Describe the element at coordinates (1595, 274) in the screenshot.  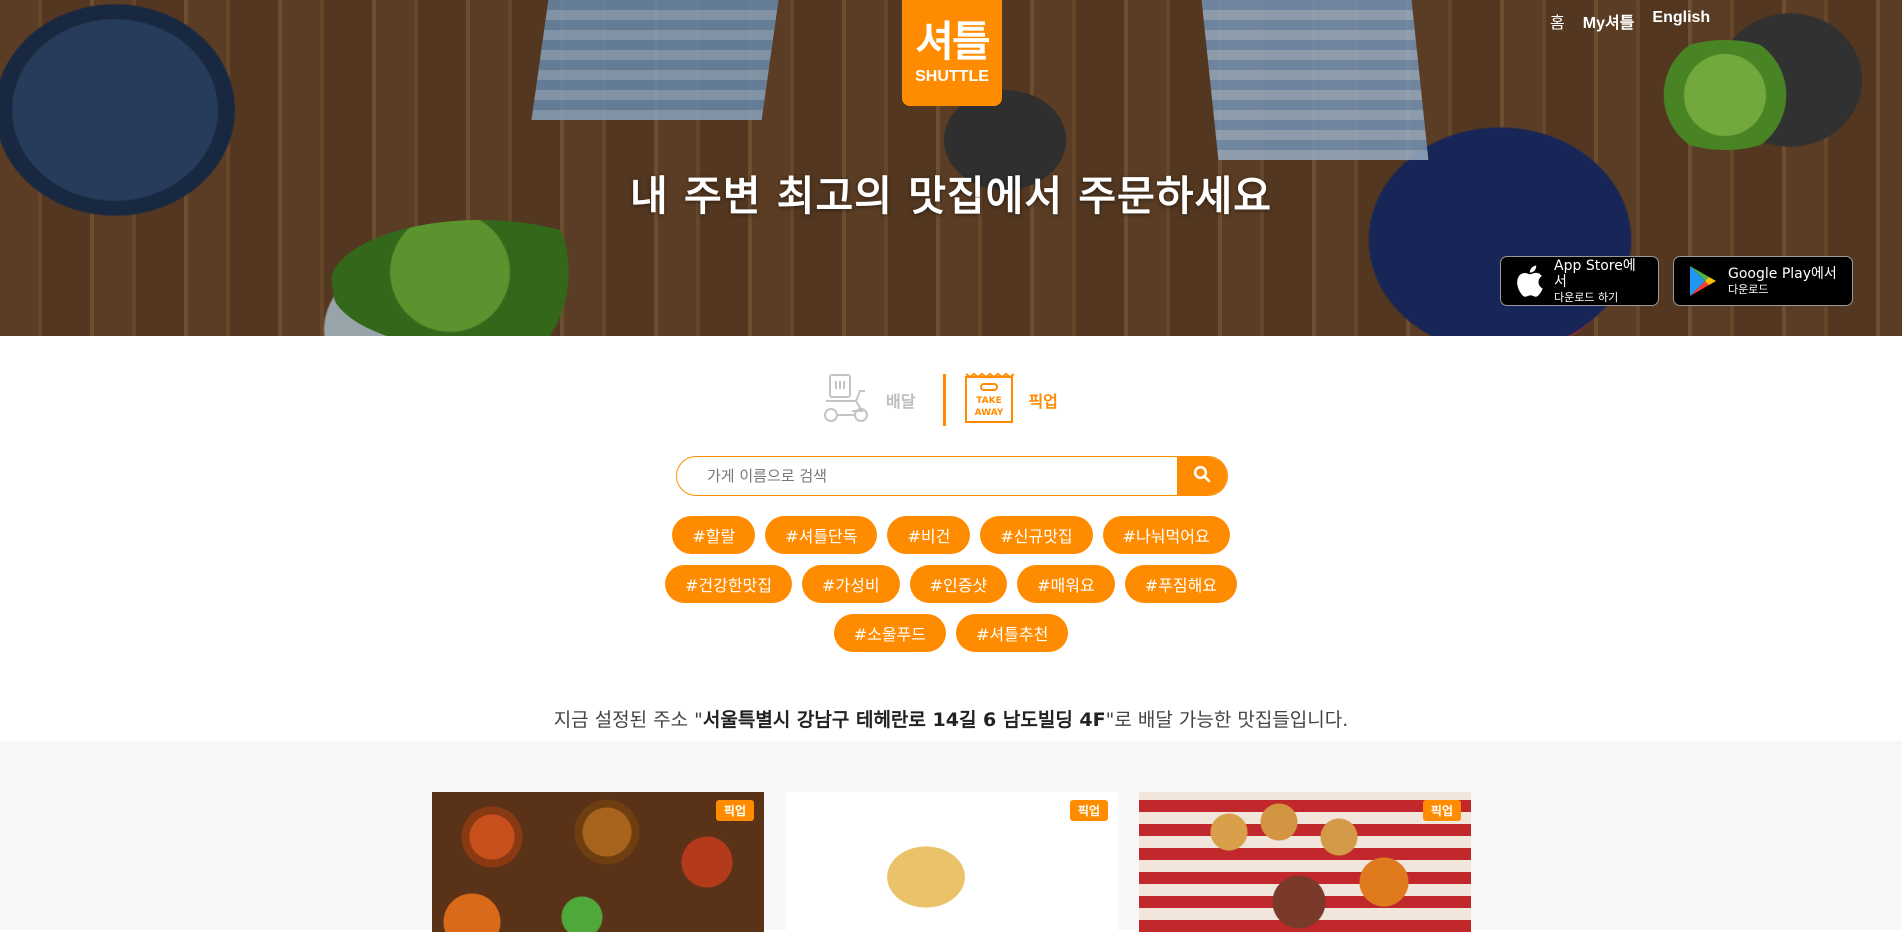
I see `app-store-line1: App Store에서` at that location.